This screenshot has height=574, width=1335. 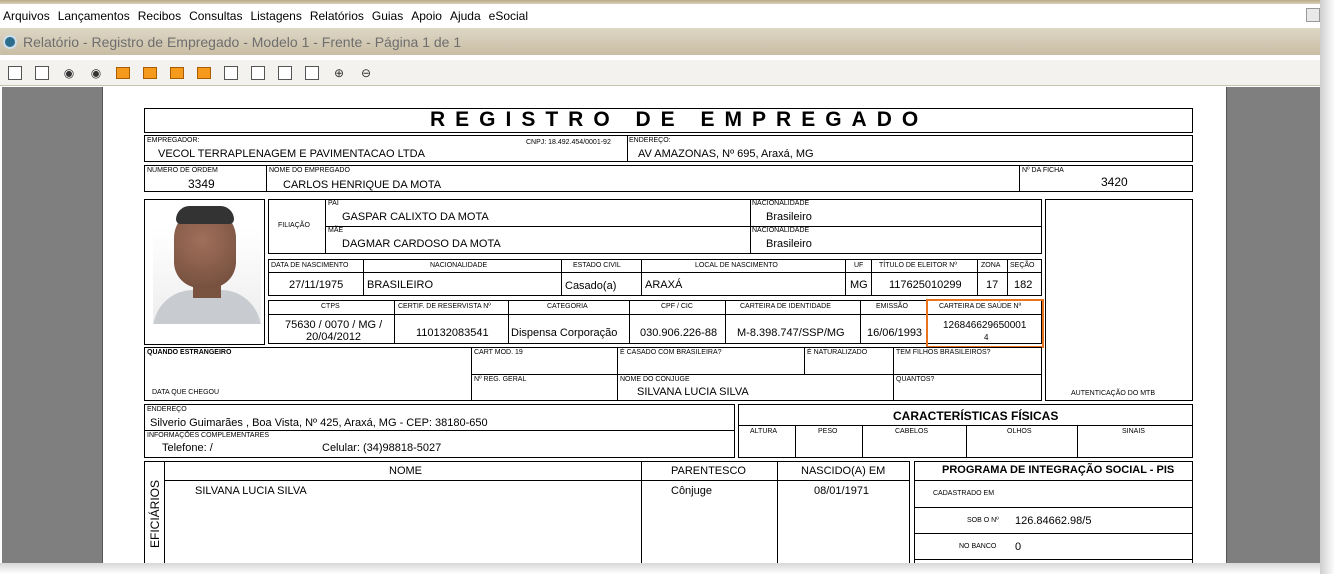 What do you see at coordinates (943, 352) in the screenshot?
I see `filhos-label: TEM FILHOS BRASILEIROS?` at bounding box center [943, 352].